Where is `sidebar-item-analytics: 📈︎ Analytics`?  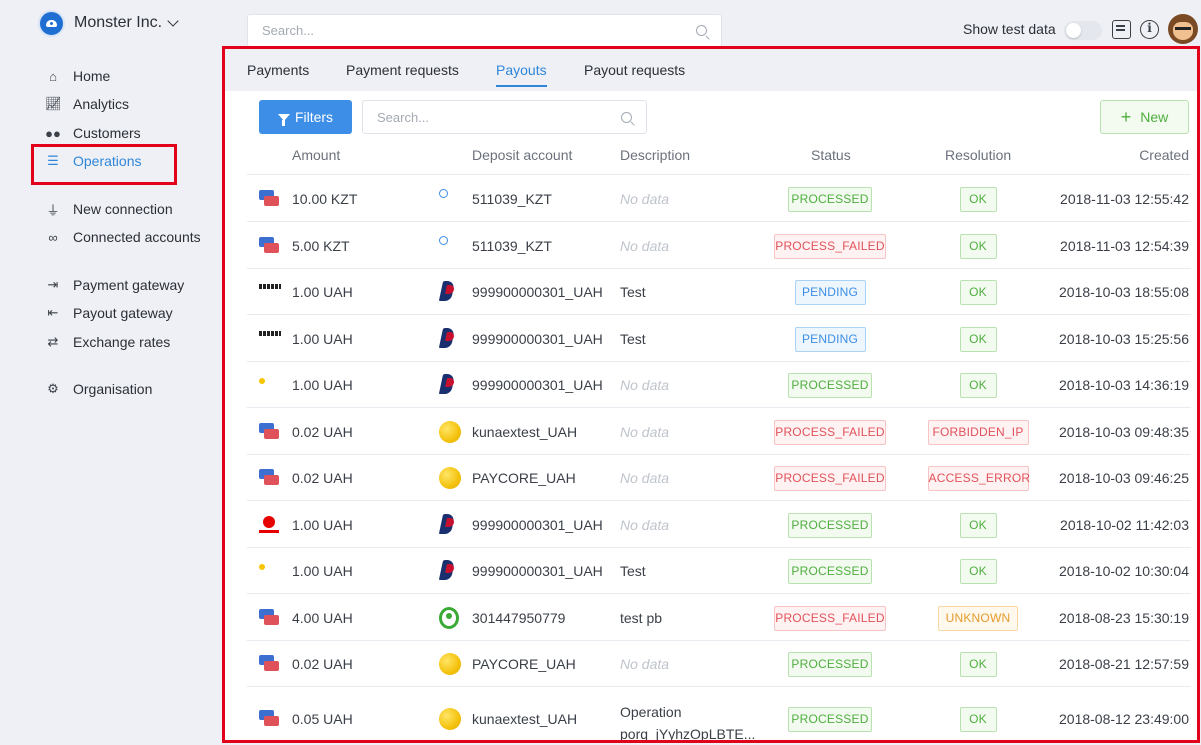 sidebar-item-analytics: 📈︎ Analytics is located at coordinates (87, 104).